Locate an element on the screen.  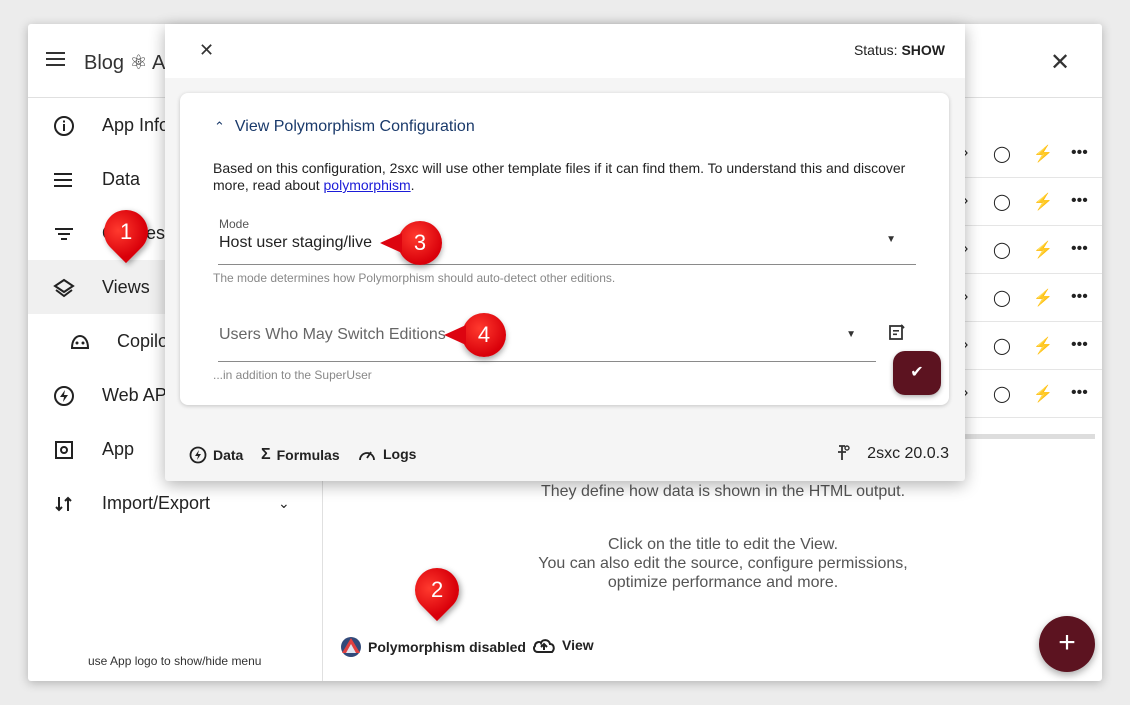
mode-label: Mode is located at coordinates (234, 224).